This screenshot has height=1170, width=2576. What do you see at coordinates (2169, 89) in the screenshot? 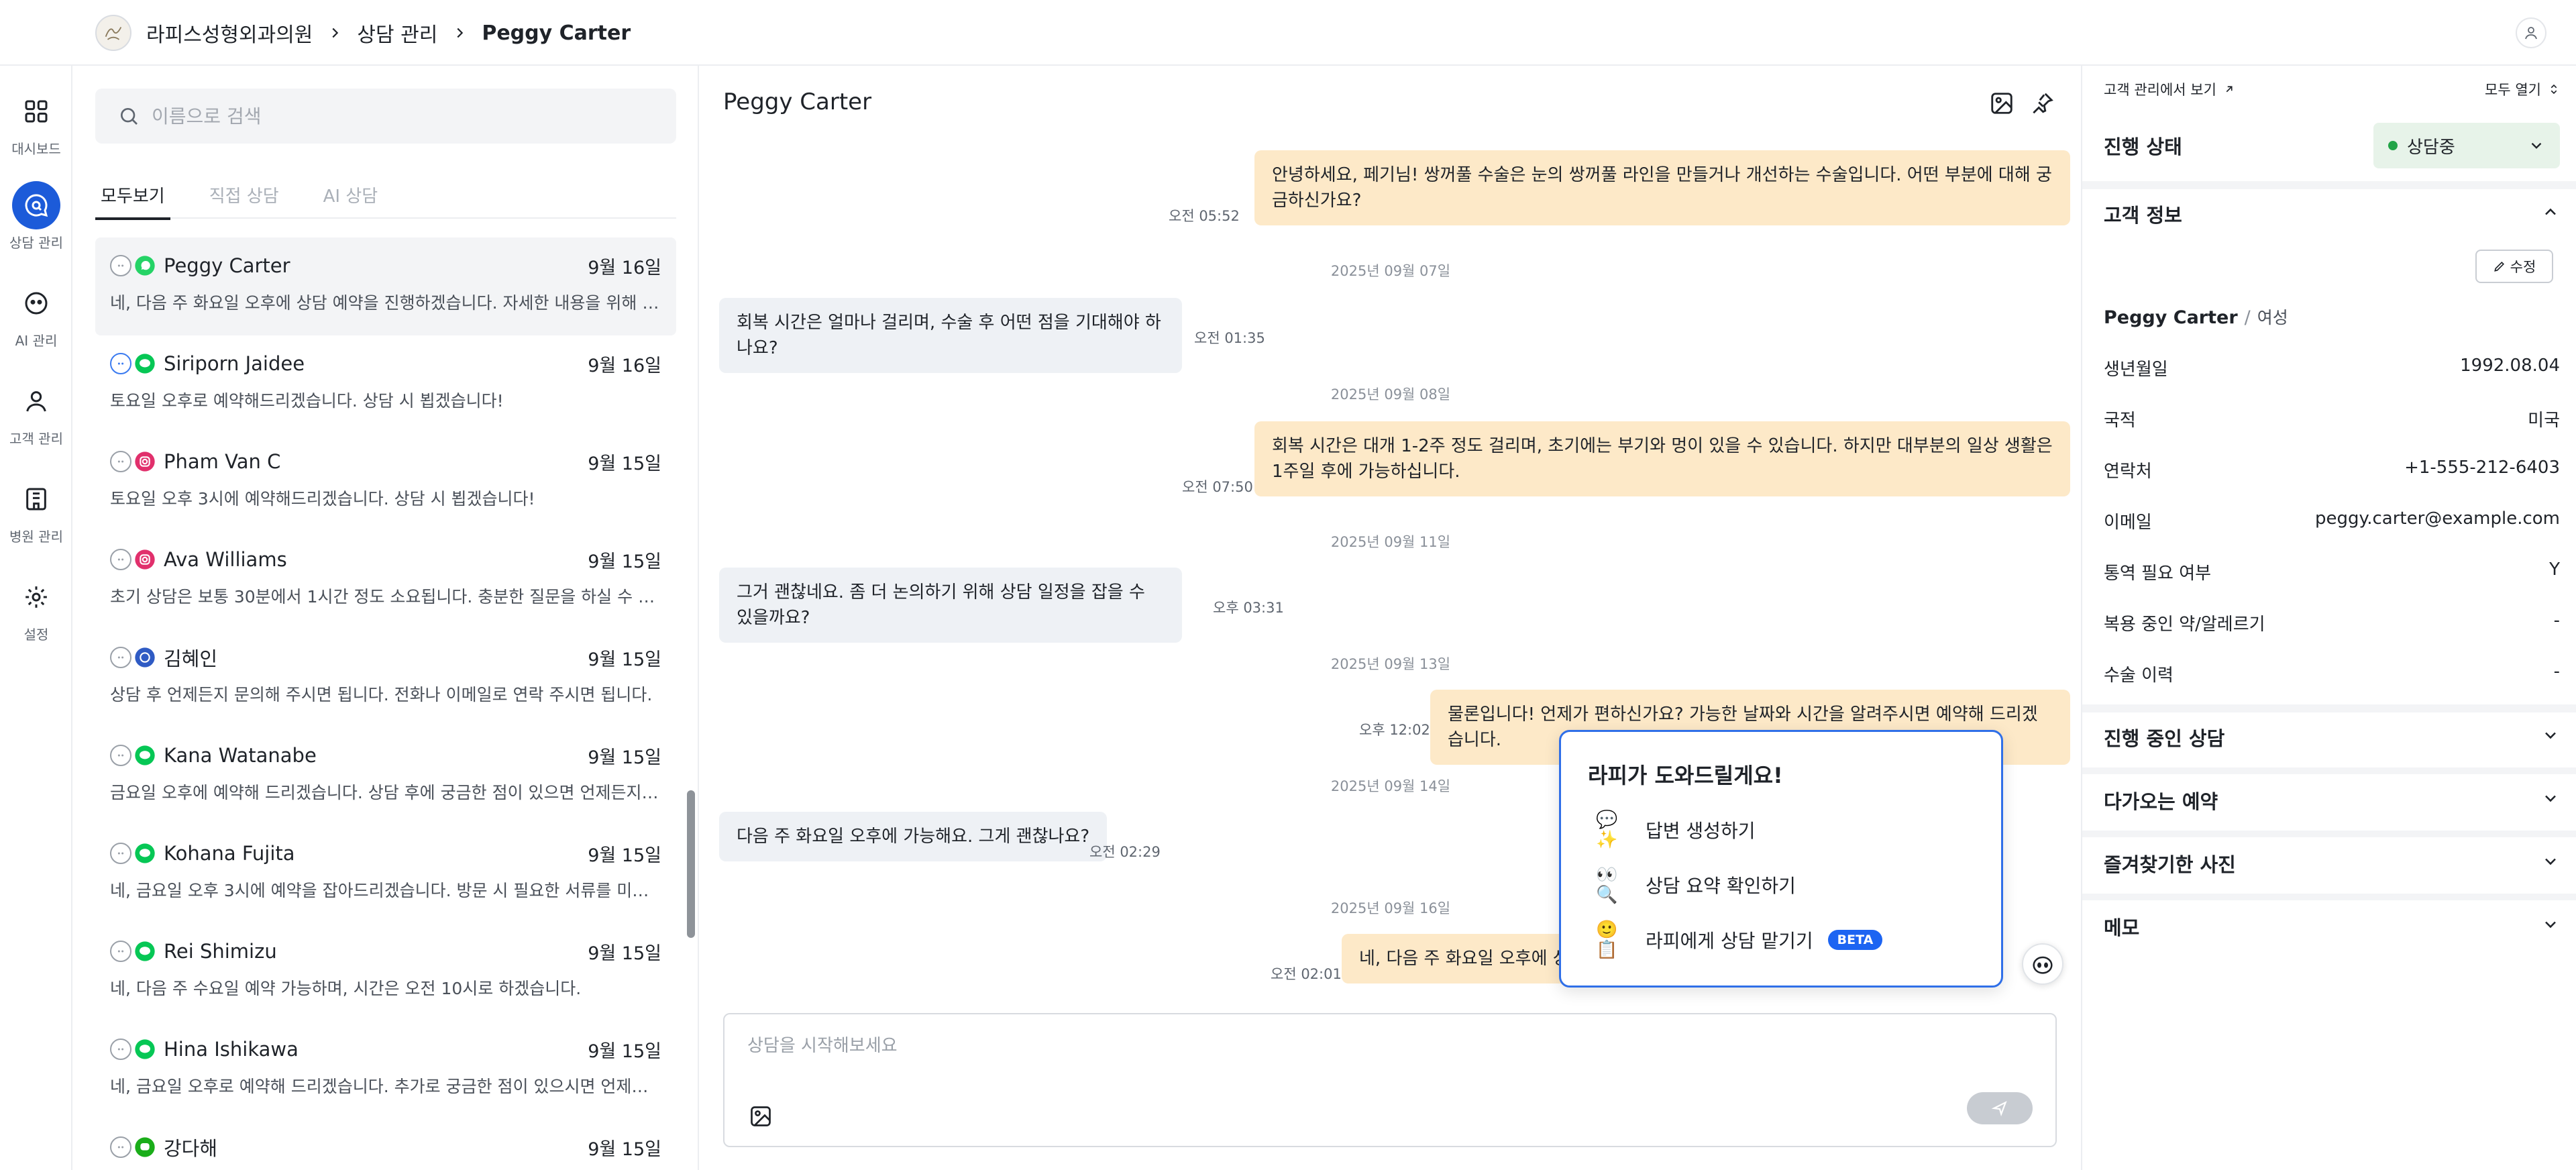
I see `view-in-customers-link: 고객 관리에서 보기` at bounding box center [2169, 89].